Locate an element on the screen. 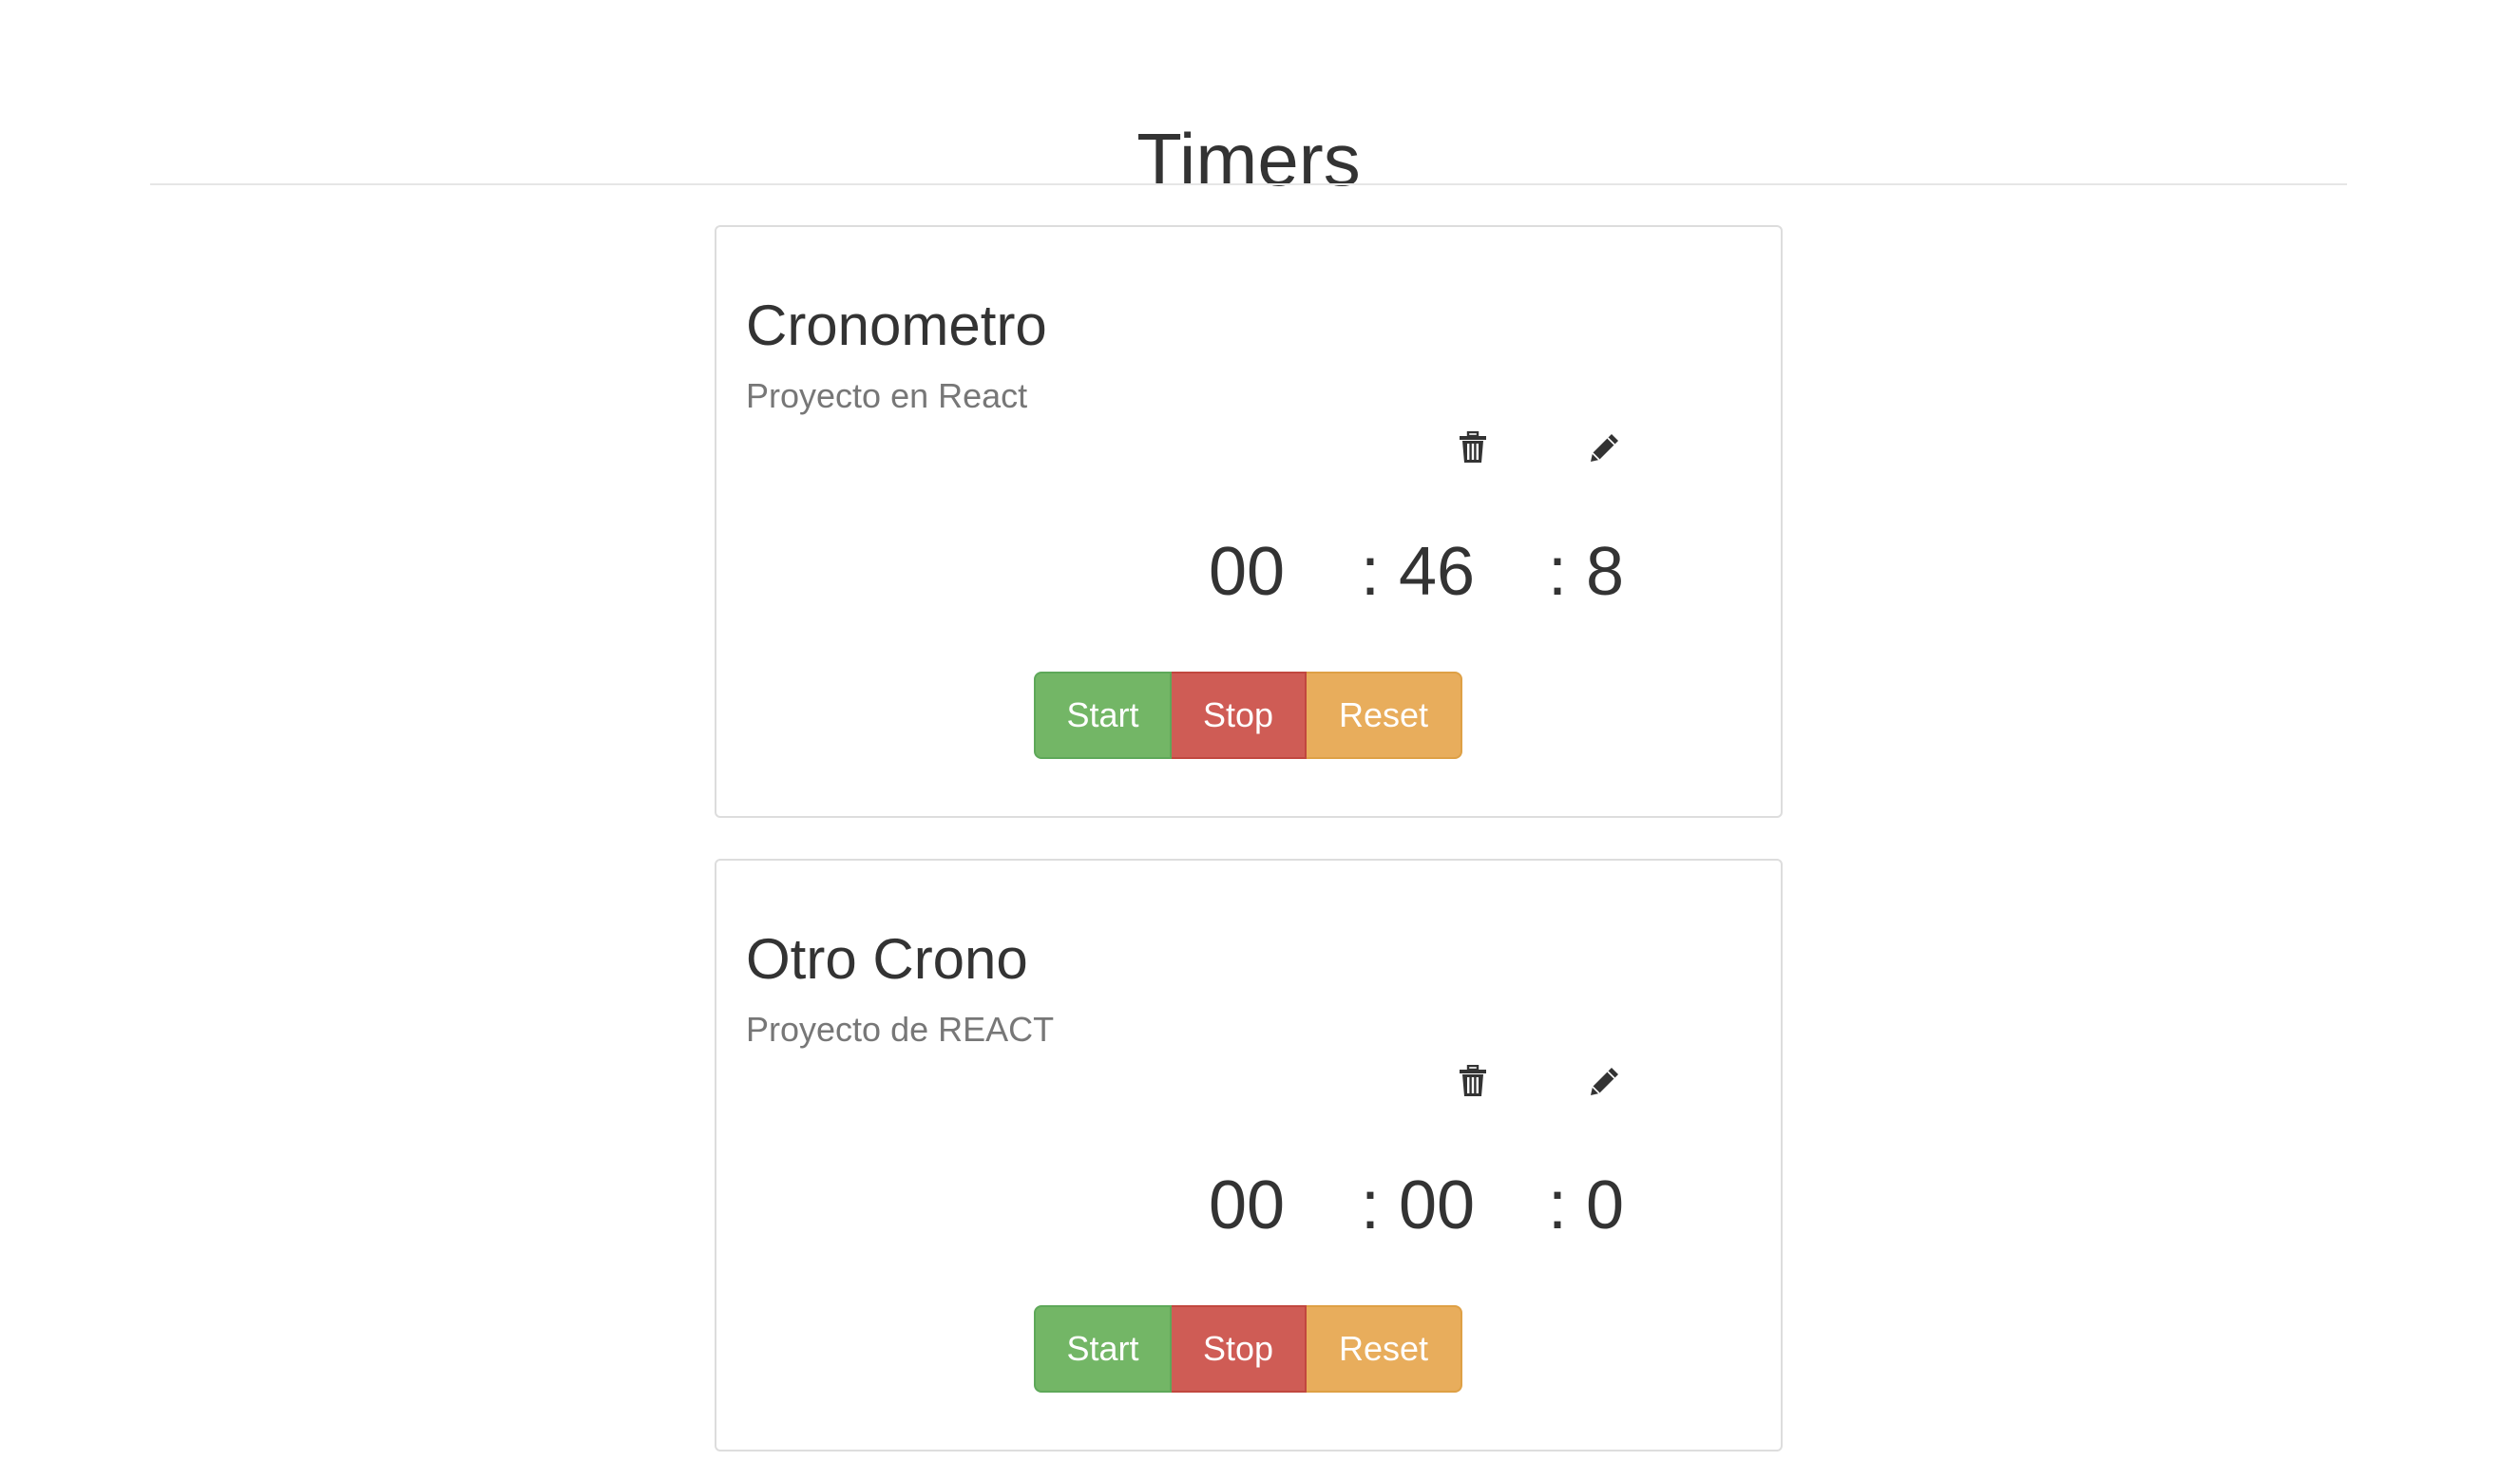  timer-seconds: : 0 is located at coordinates (1586, 1205).